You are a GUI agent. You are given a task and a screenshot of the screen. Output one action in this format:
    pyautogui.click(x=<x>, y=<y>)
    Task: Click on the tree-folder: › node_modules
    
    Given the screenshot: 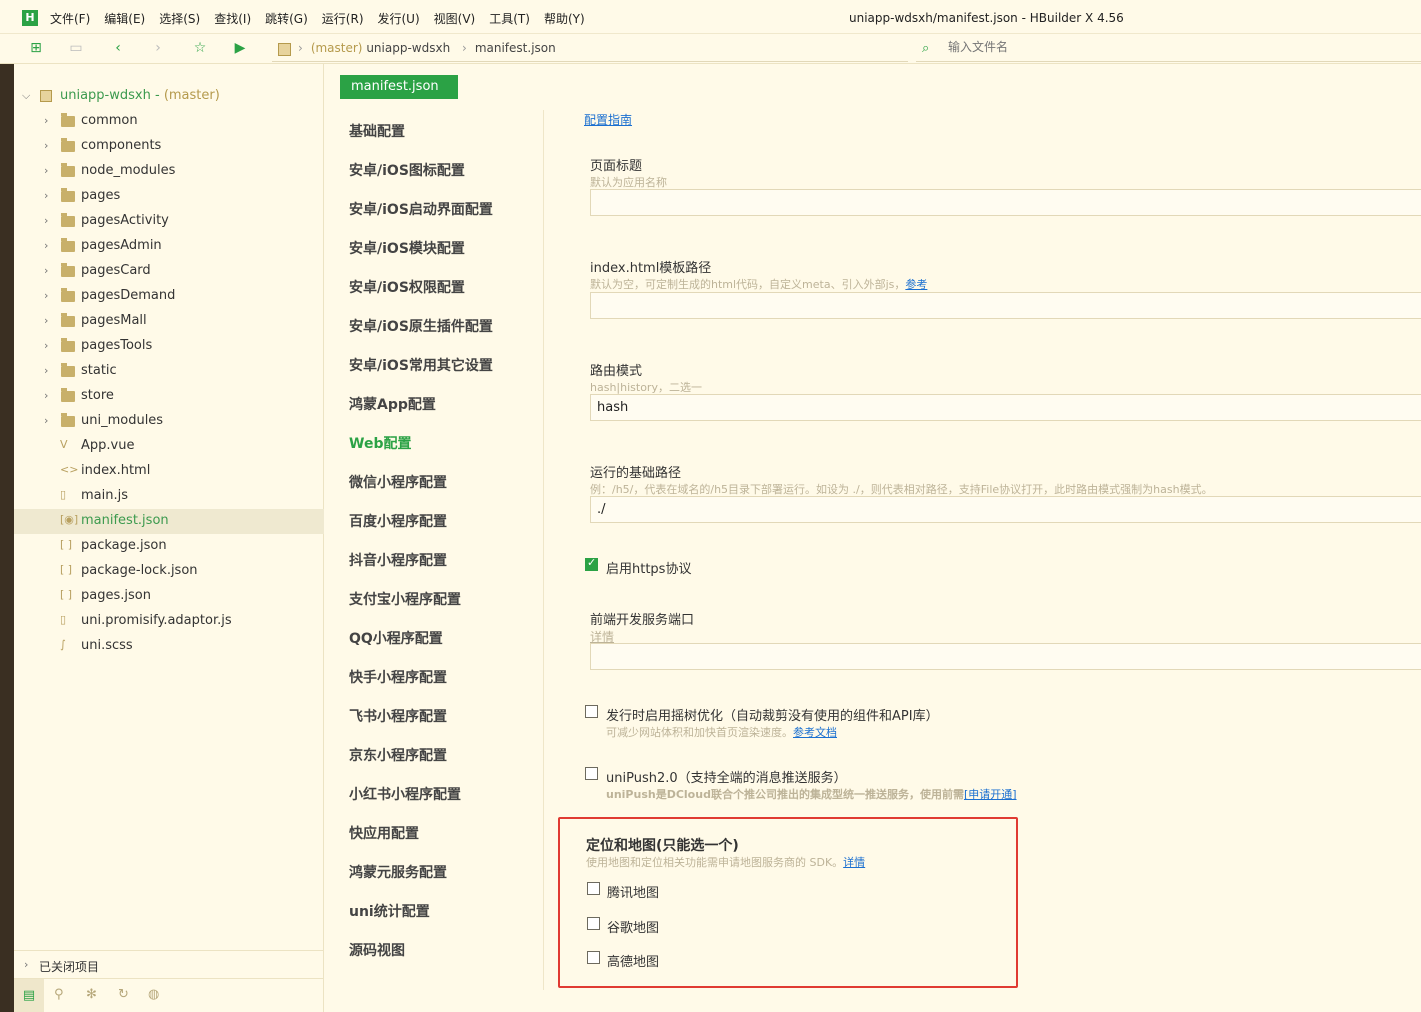 What is the action you would take?
    pyautogui.click(x=169, y=171)
    